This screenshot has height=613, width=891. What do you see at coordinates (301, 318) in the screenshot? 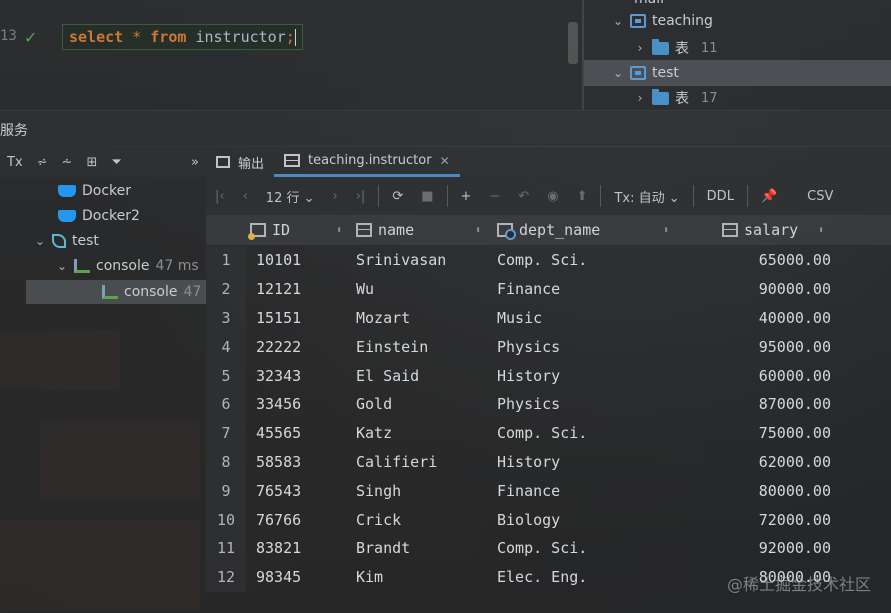
I see `cell-id: 15151` at bounding box center [301, 318].